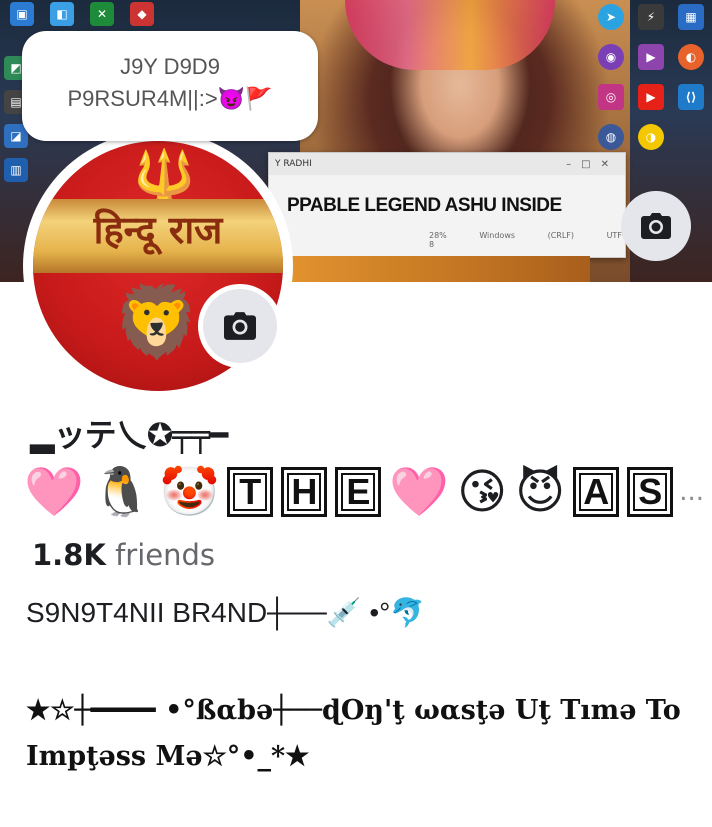 The height and width of the screenshot is (827, 712). Describe the element at coordinates (102, 14) in the screenshot. I see `xbox-icon: ✕` at that location.